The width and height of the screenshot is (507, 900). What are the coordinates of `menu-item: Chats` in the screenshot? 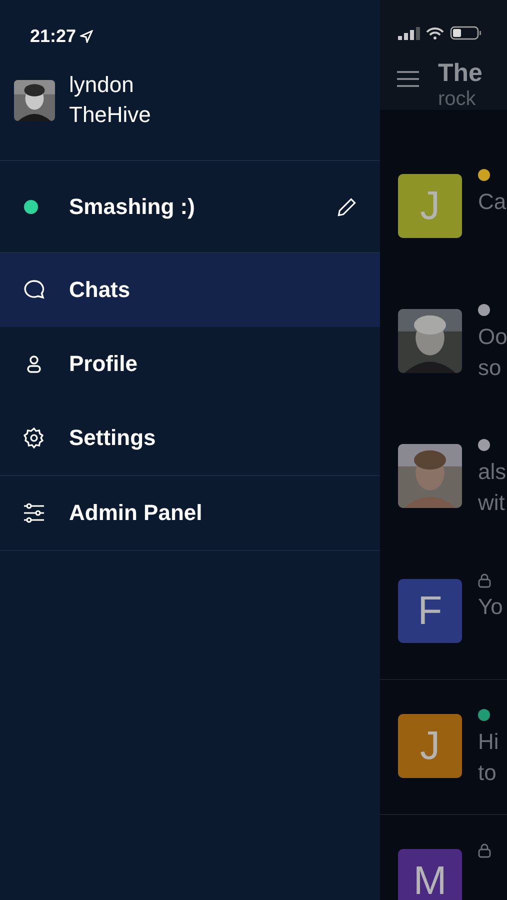 It's located at (190, 290).